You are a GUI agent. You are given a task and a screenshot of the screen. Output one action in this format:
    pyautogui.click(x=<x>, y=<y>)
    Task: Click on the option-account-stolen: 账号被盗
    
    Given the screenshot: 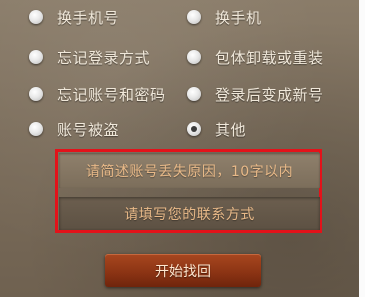 What is the action you would take?
    pyautogui.click(x=74, y=129)
    